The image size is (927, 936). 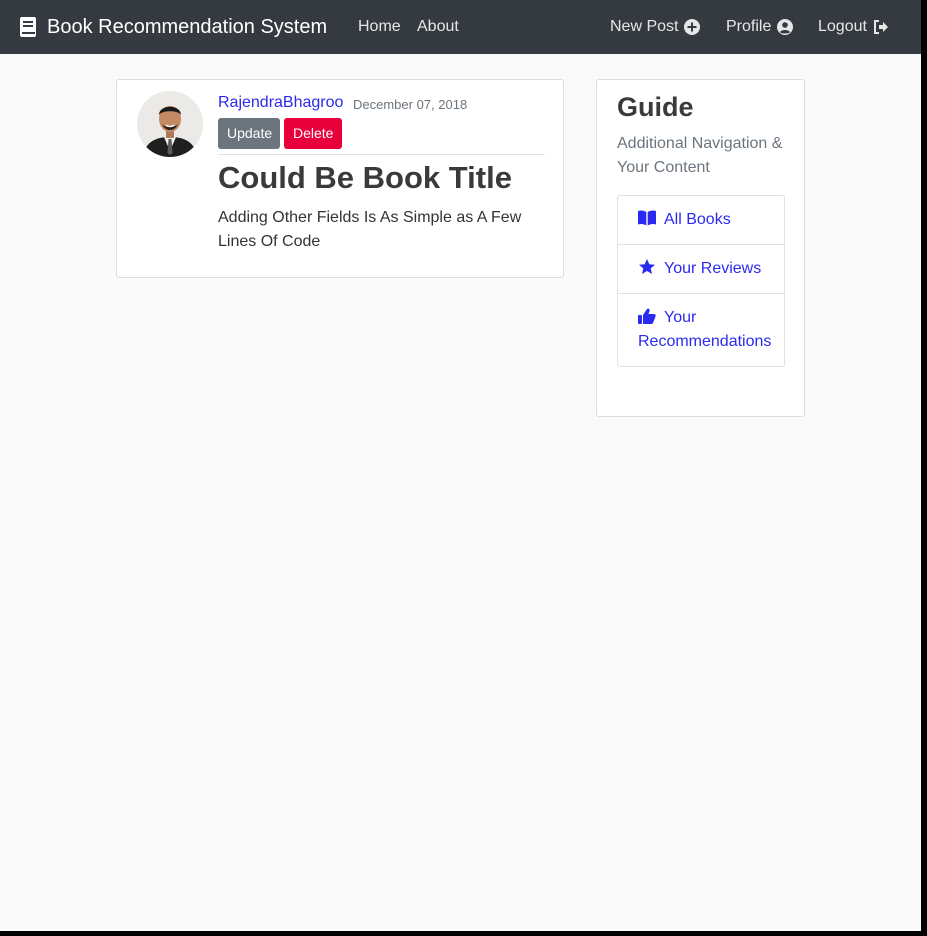 I want to click on sidebar-title: Guide, so click(x=655, y=107).